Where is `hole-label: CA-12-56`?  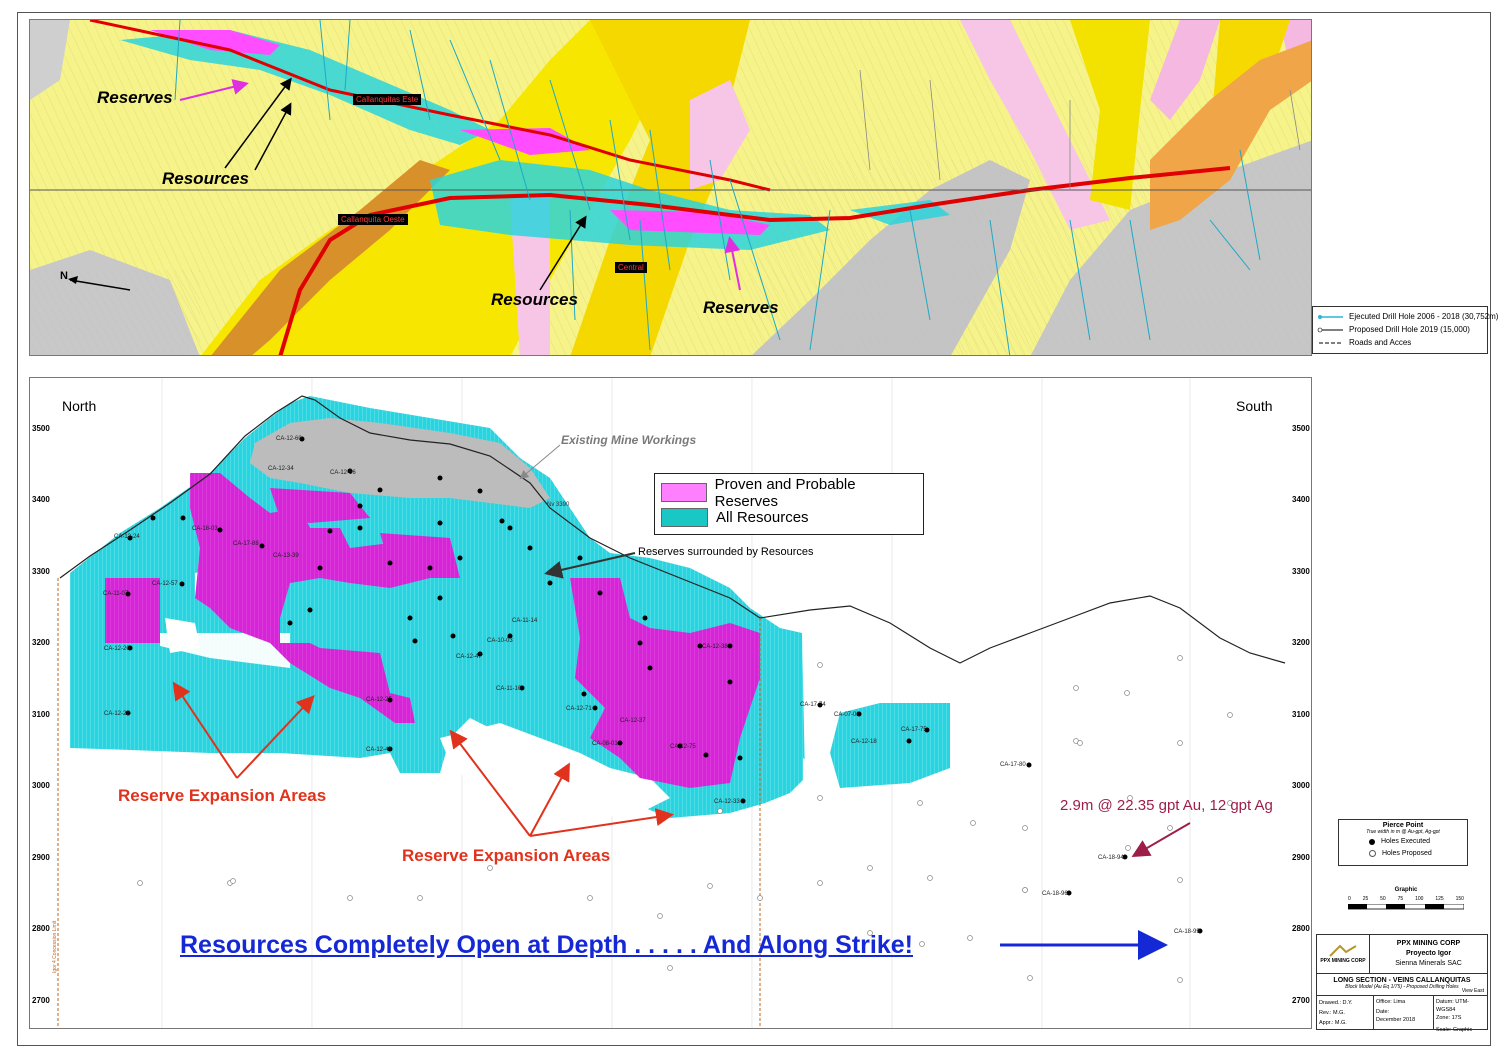
hole-label: CA-12-56 is located at coordinates (343, 473).